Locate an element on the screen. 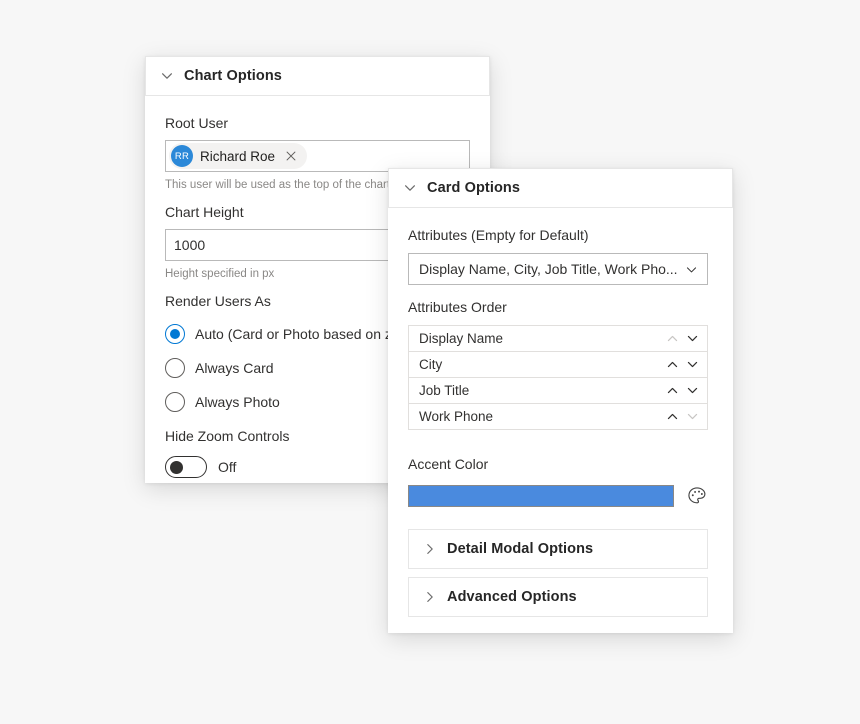  root-user-label: Root User is located at coordinates (197, 123).